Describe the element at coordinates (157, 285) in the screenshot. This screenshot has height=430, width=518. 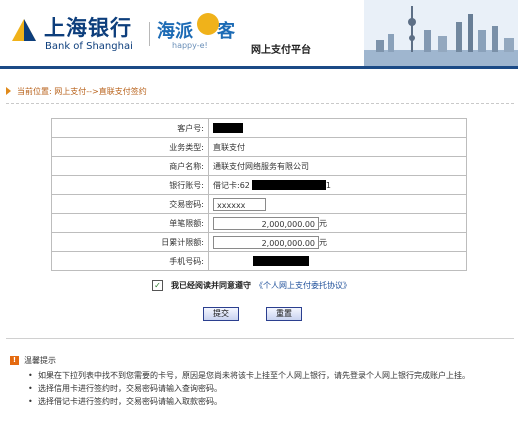
I see `agreement-checkbox: ✓` at that location.